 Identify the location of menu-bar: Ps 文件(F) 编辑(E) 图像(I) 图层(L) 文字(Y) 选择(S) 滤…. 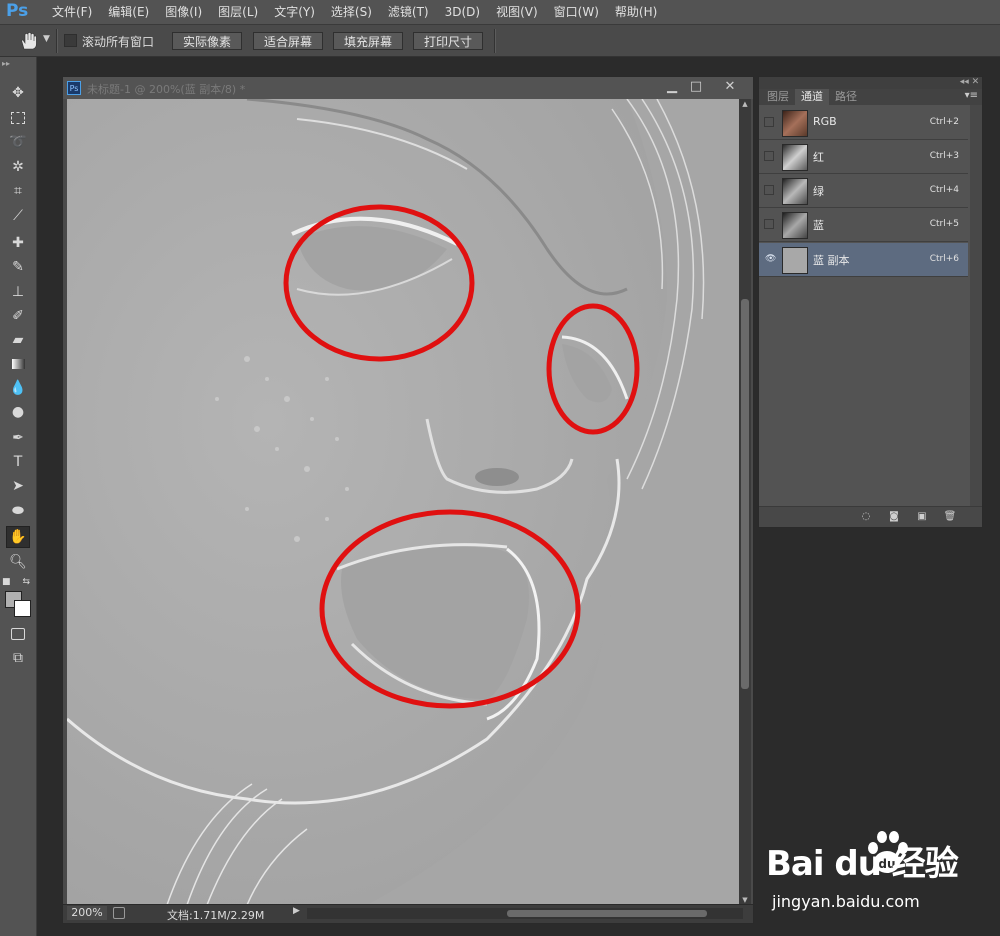
(500, 12).